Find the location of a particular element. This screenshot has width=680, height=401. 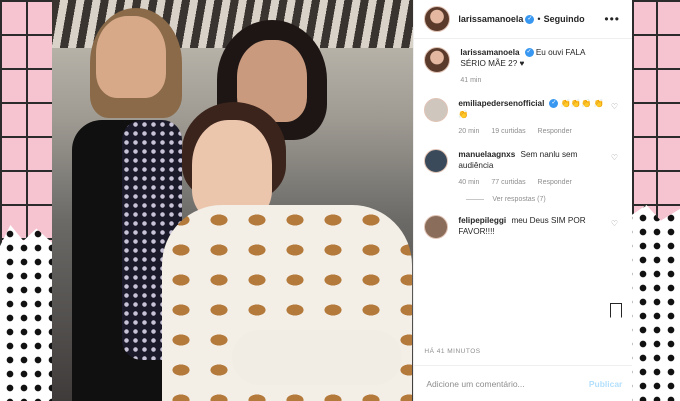

polka-dot-decoration-right is located at coordinates (656, 303).